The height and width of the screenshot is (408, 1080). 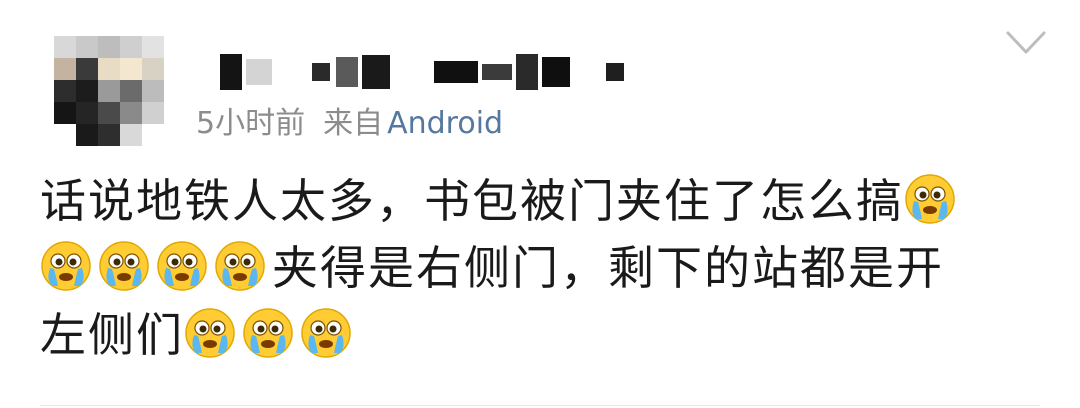 What do you see at coordinates (251, 123) in the screenshot?
I see `post-time: 5小时前` at bounding box center [251, 123].